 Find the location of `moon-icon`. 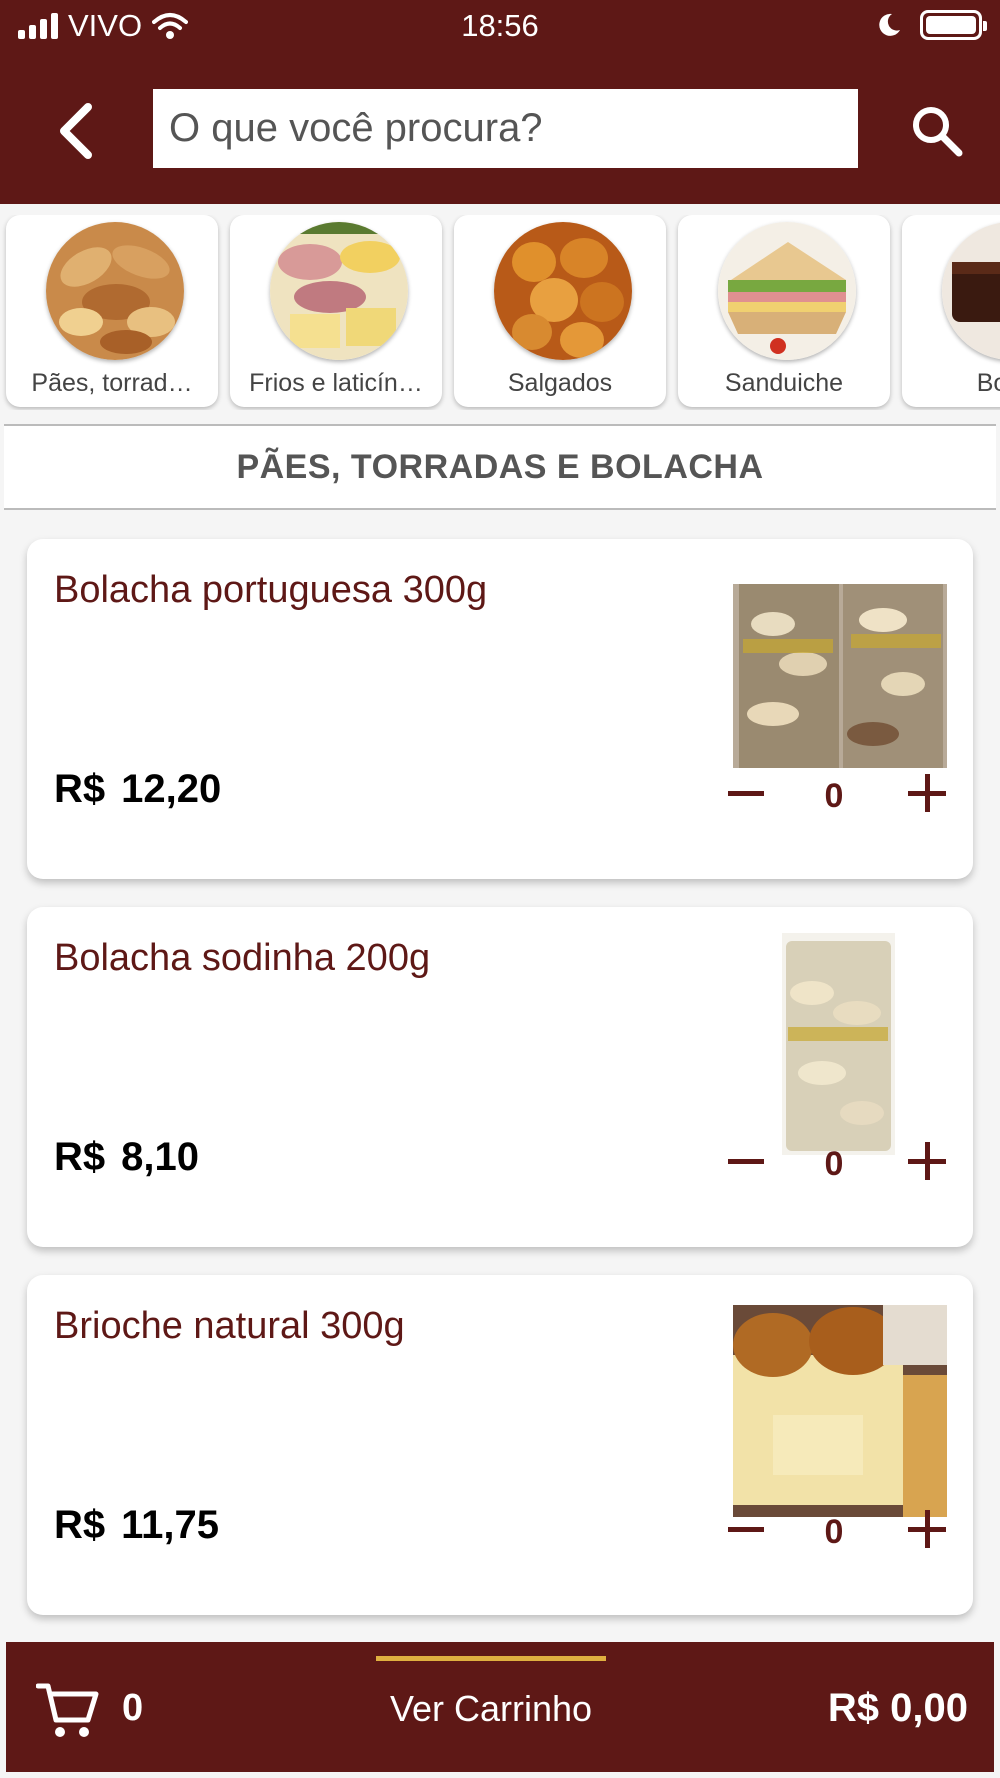

moon-icon is located at coordinates (889, 24).